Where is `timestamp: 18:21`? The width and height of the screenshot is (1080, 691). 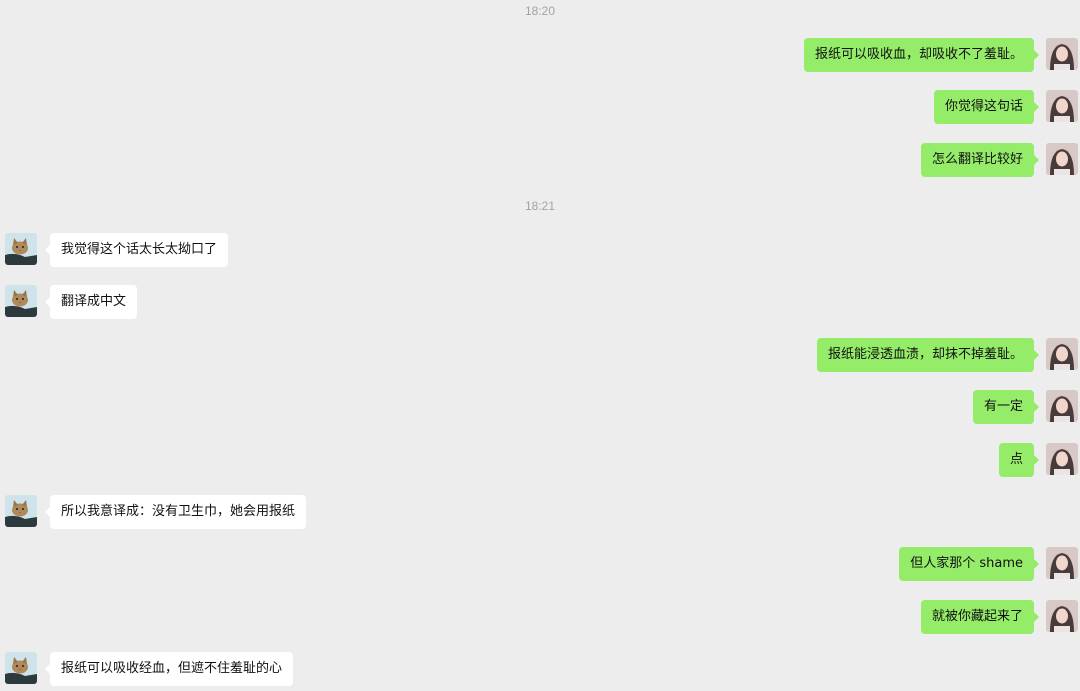
timestamp: 18:21 is located at coordinates (540, 206).